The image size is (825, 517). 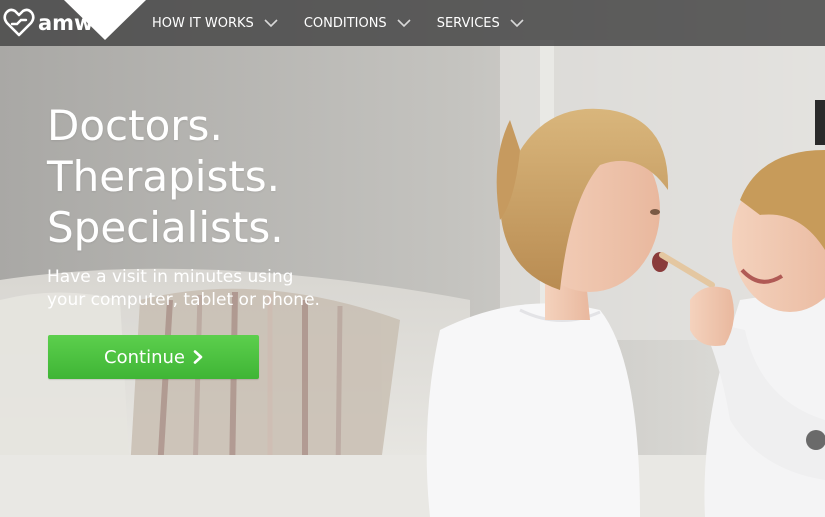 I want to click on continue-button: Continue, so click(x=153, y=357).